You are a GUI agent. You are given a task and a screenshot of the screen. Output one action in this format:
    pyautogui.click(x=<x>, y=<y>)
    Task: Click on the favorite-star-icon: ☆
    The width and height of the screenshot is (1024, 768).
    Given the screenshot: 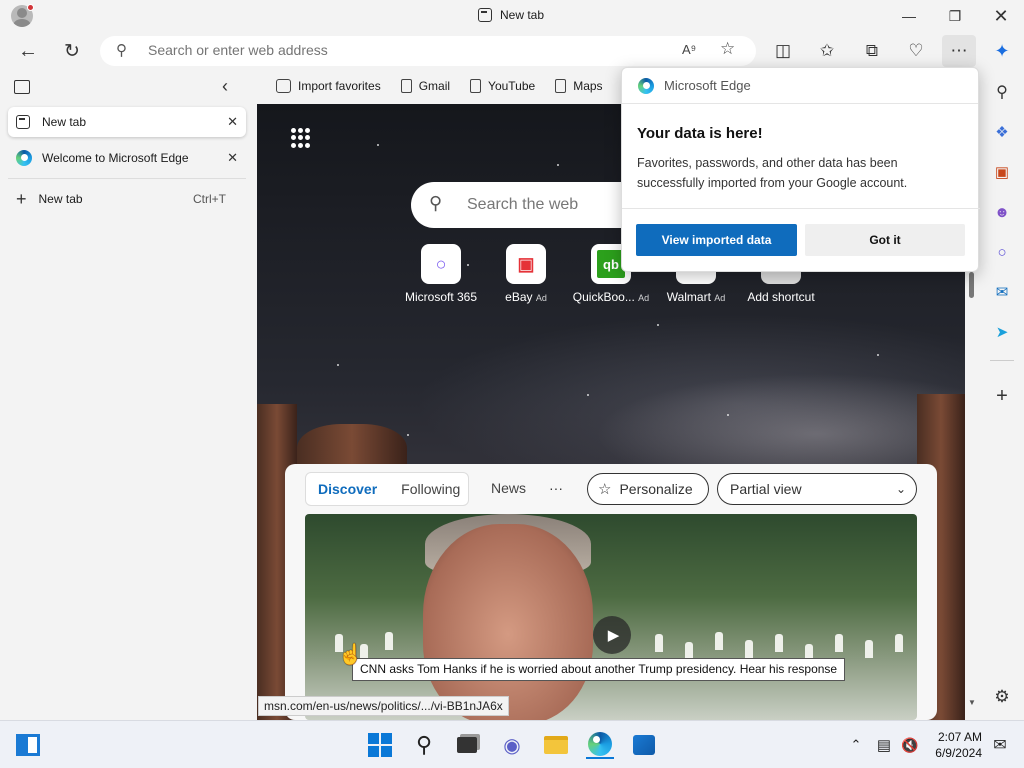 What is the action you would take?
    pyautogui.click(x=727, y=49)
    